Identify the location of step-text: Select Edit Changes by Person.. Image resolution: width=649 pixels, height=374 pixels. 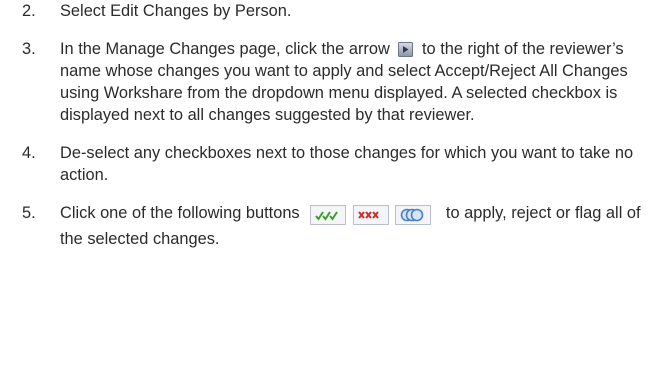
(176, 11).